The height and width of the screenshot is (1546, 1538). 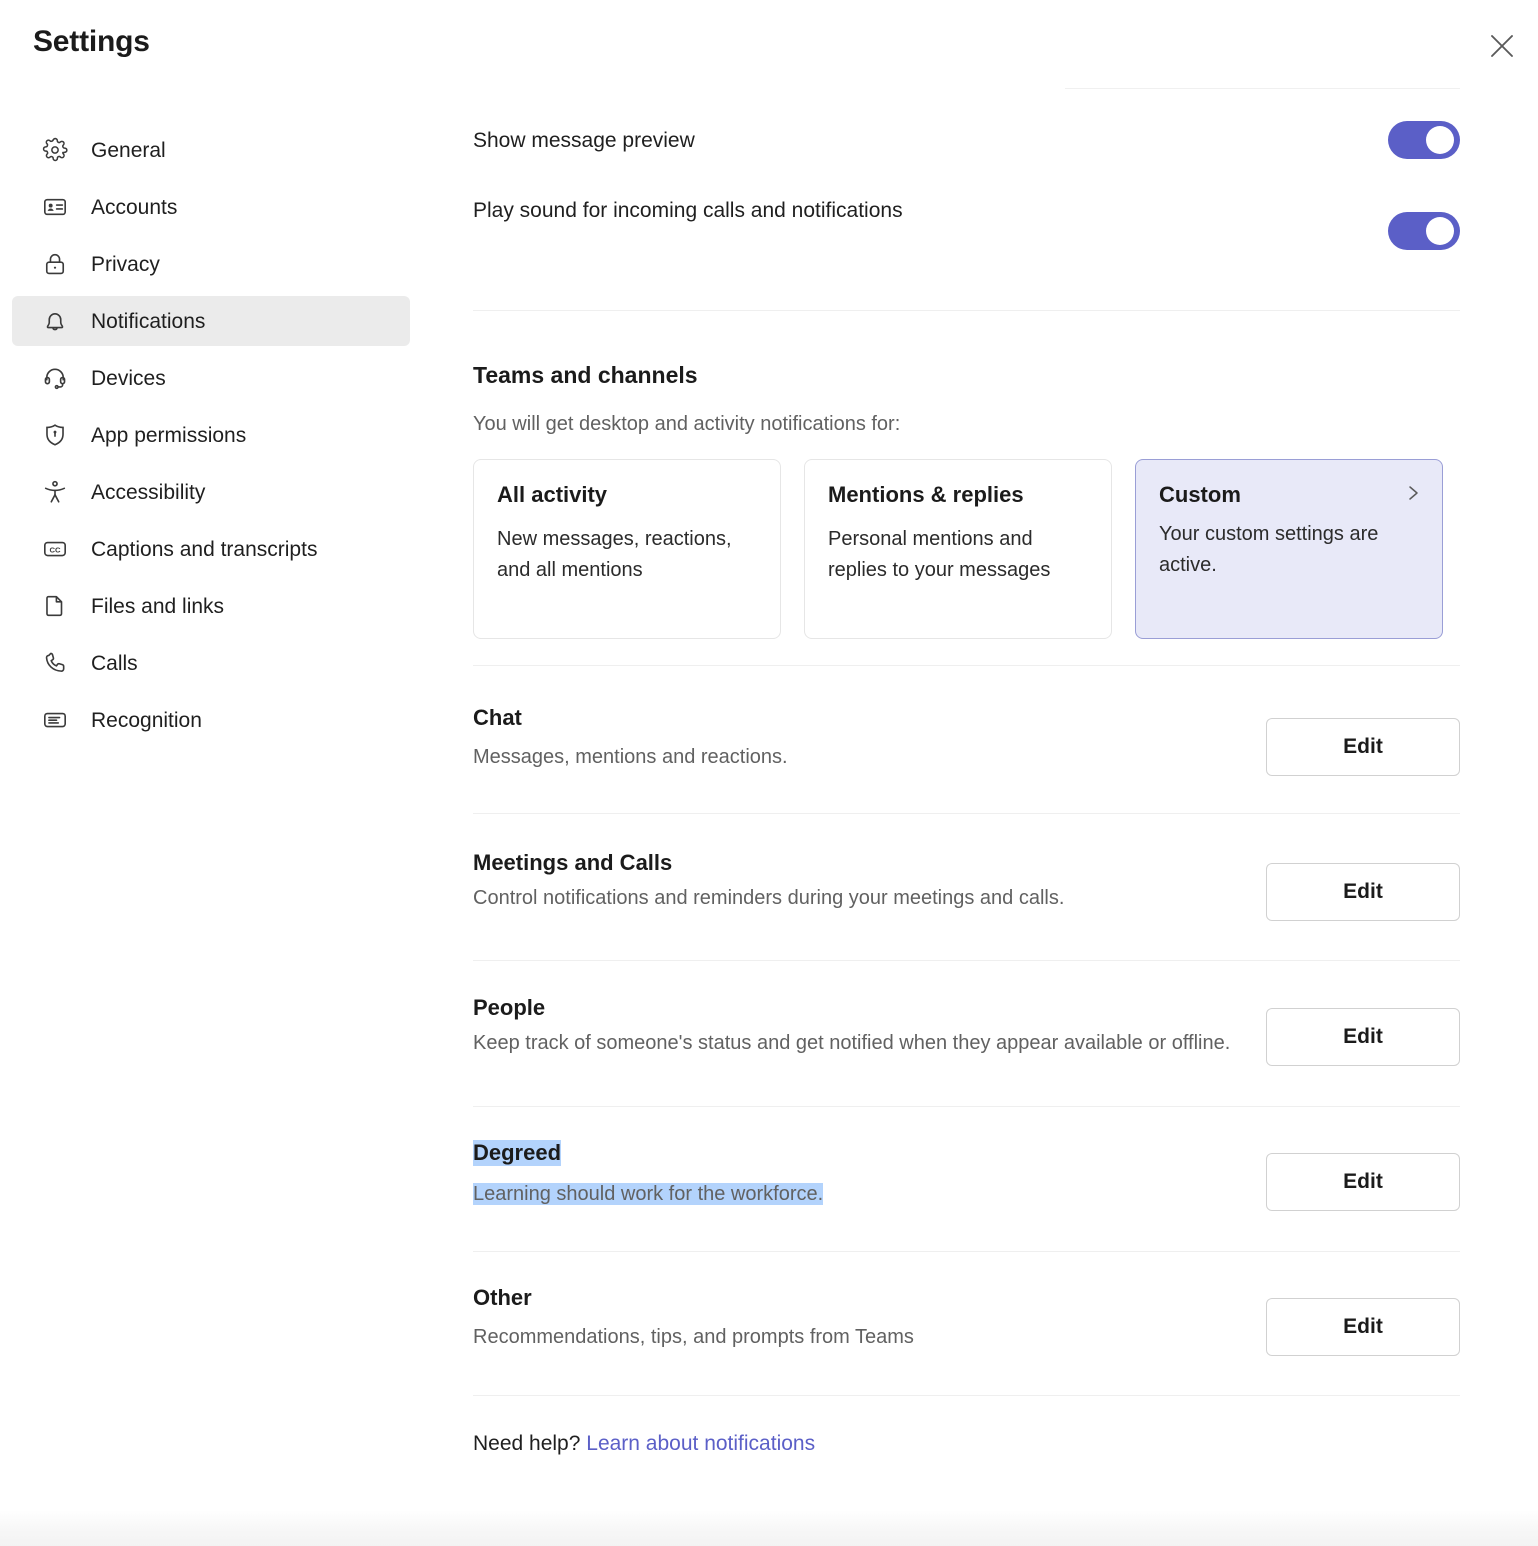 I want to click on badge-icon, so click(x=55, y=720).